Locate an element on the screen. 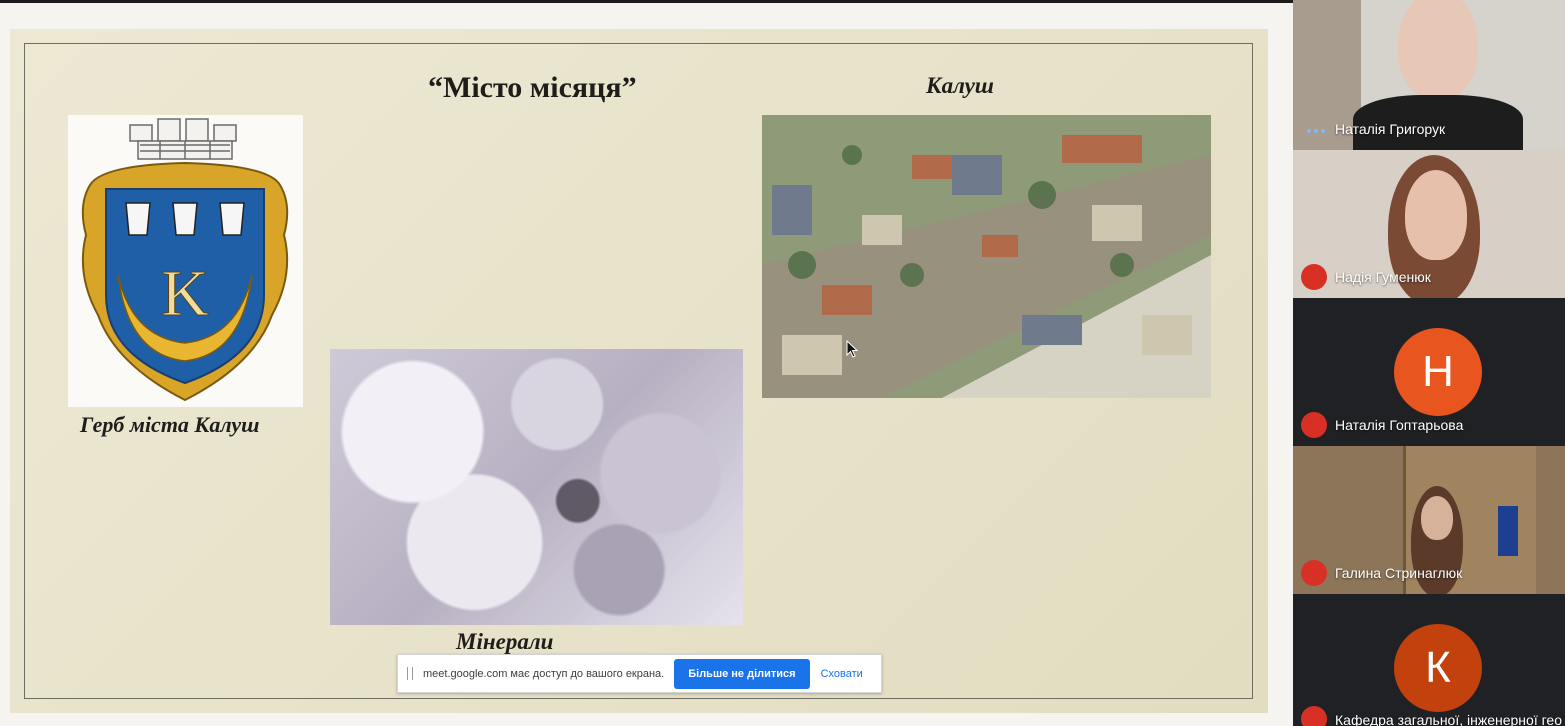  coat-letter: K is located at coordinates (185, 293).